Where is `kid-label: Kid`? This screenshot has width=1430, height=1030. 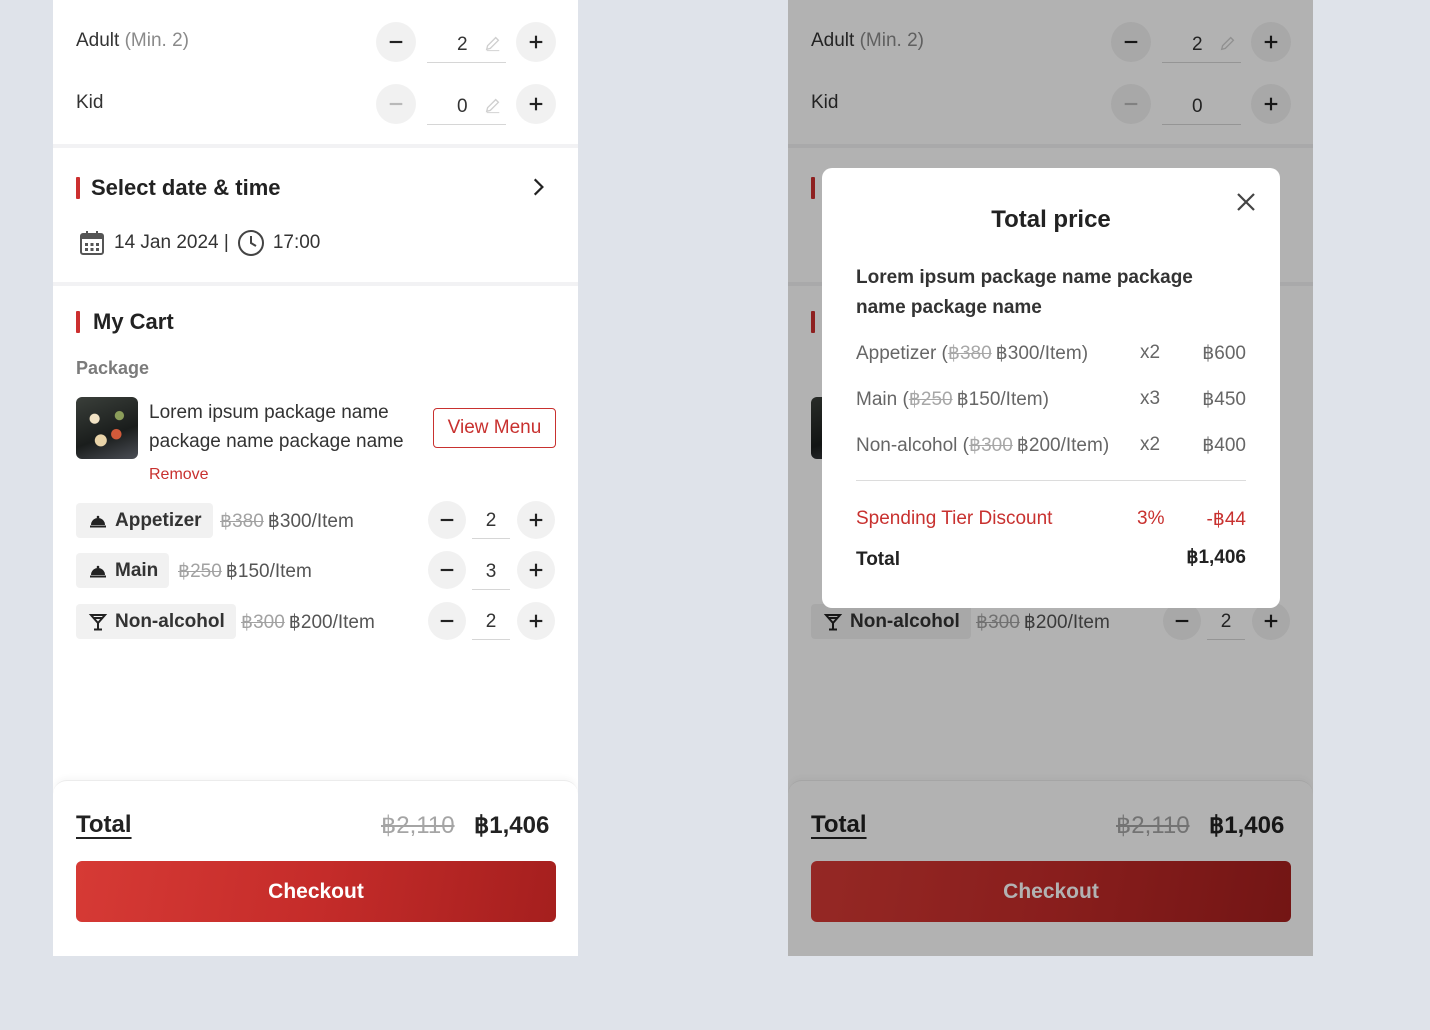
kid-label: Kid is located at coordinates (89, 103).